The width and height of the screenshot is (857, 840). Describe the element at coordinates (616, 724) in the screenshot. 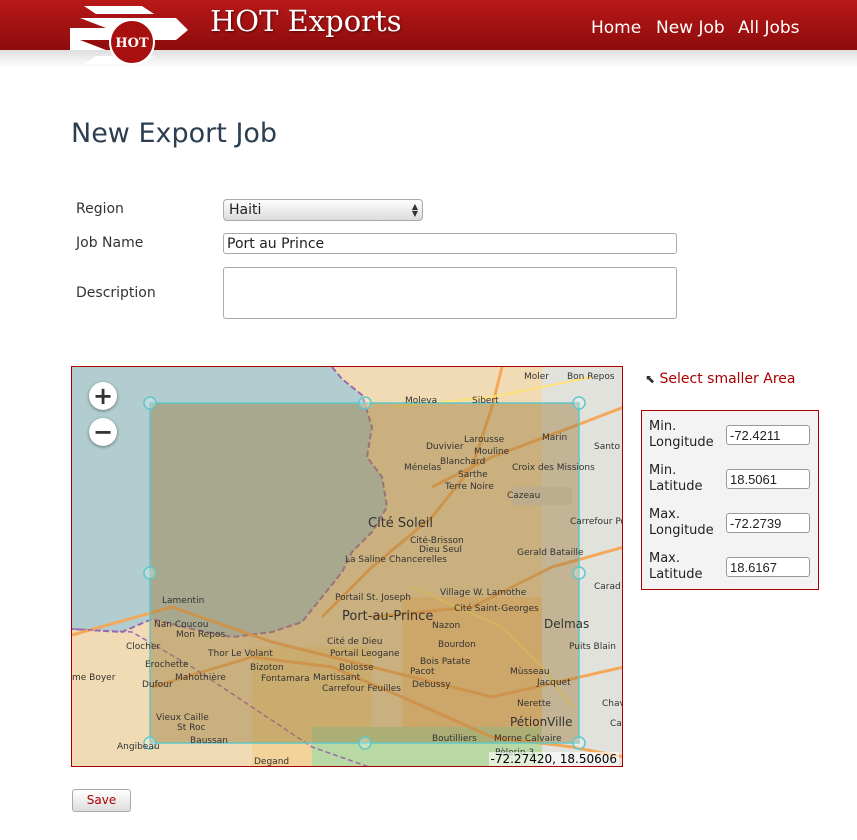

I see `map-place: Ca` at that location.